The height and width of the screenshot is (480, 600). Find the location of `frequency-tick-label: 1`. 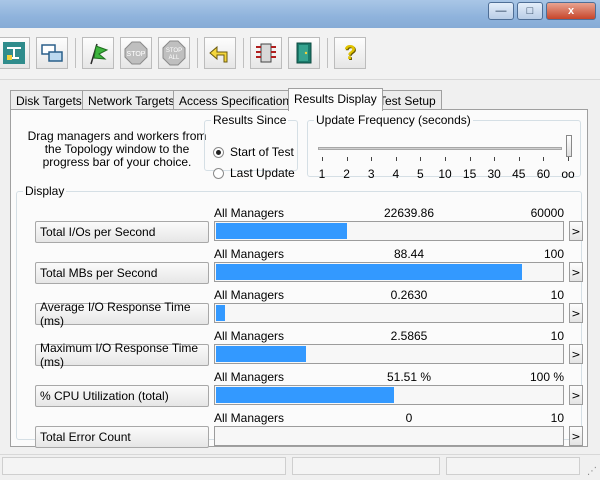

frequency-tick-label: 1 is located at coordinates (322, 174).